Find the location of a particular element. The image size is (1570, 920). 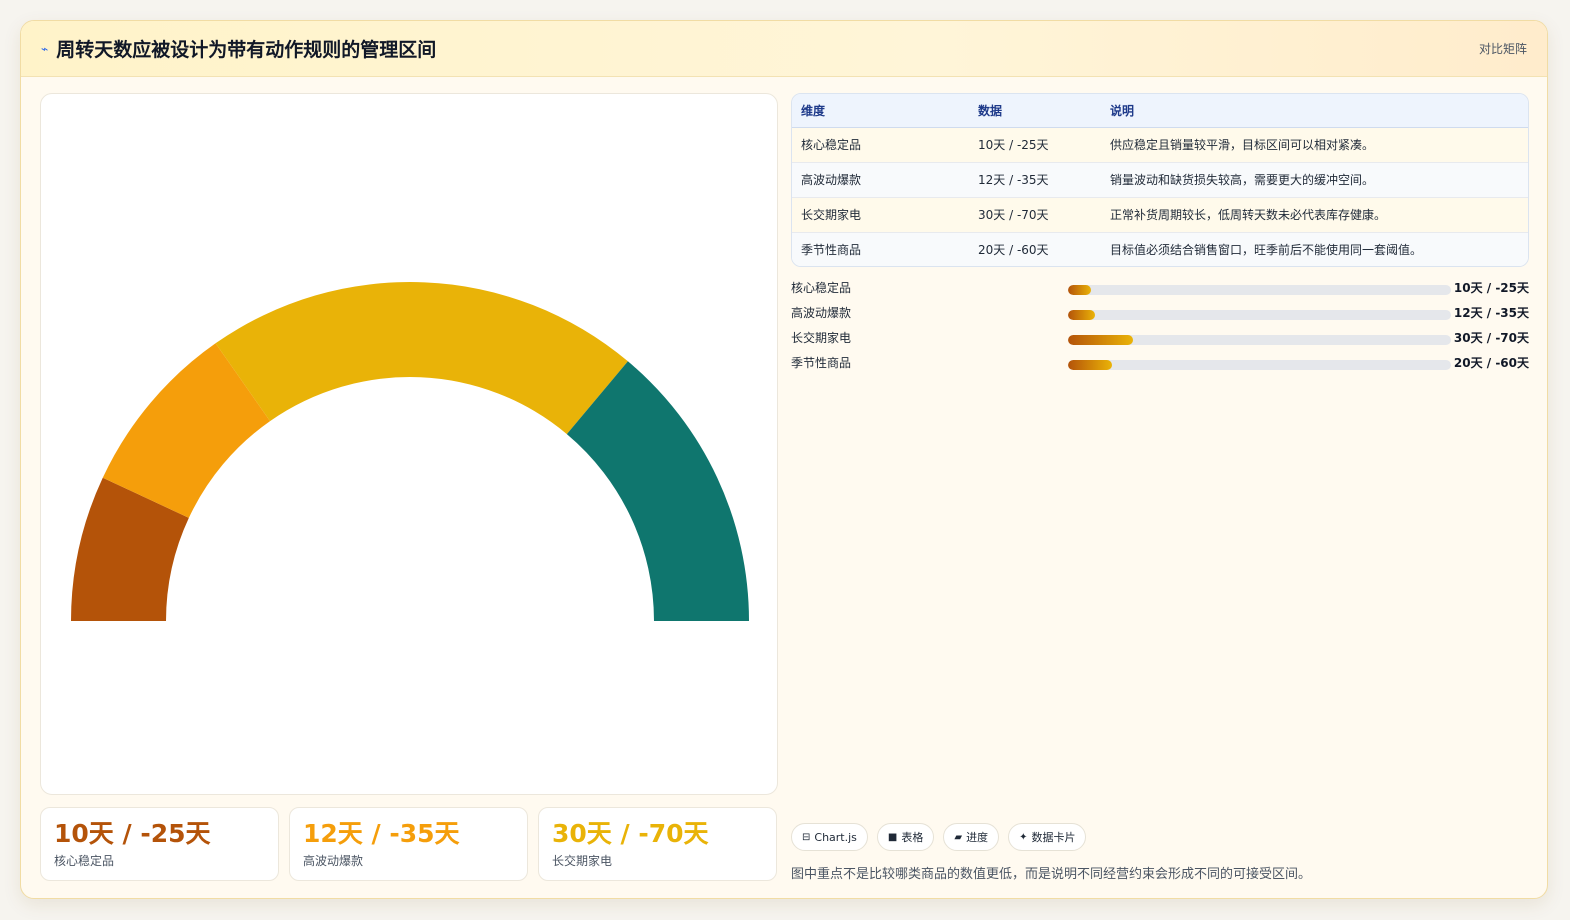

progress-row: 核心稳定品 10天 / -25天 is located at coordinates (1160, 289).